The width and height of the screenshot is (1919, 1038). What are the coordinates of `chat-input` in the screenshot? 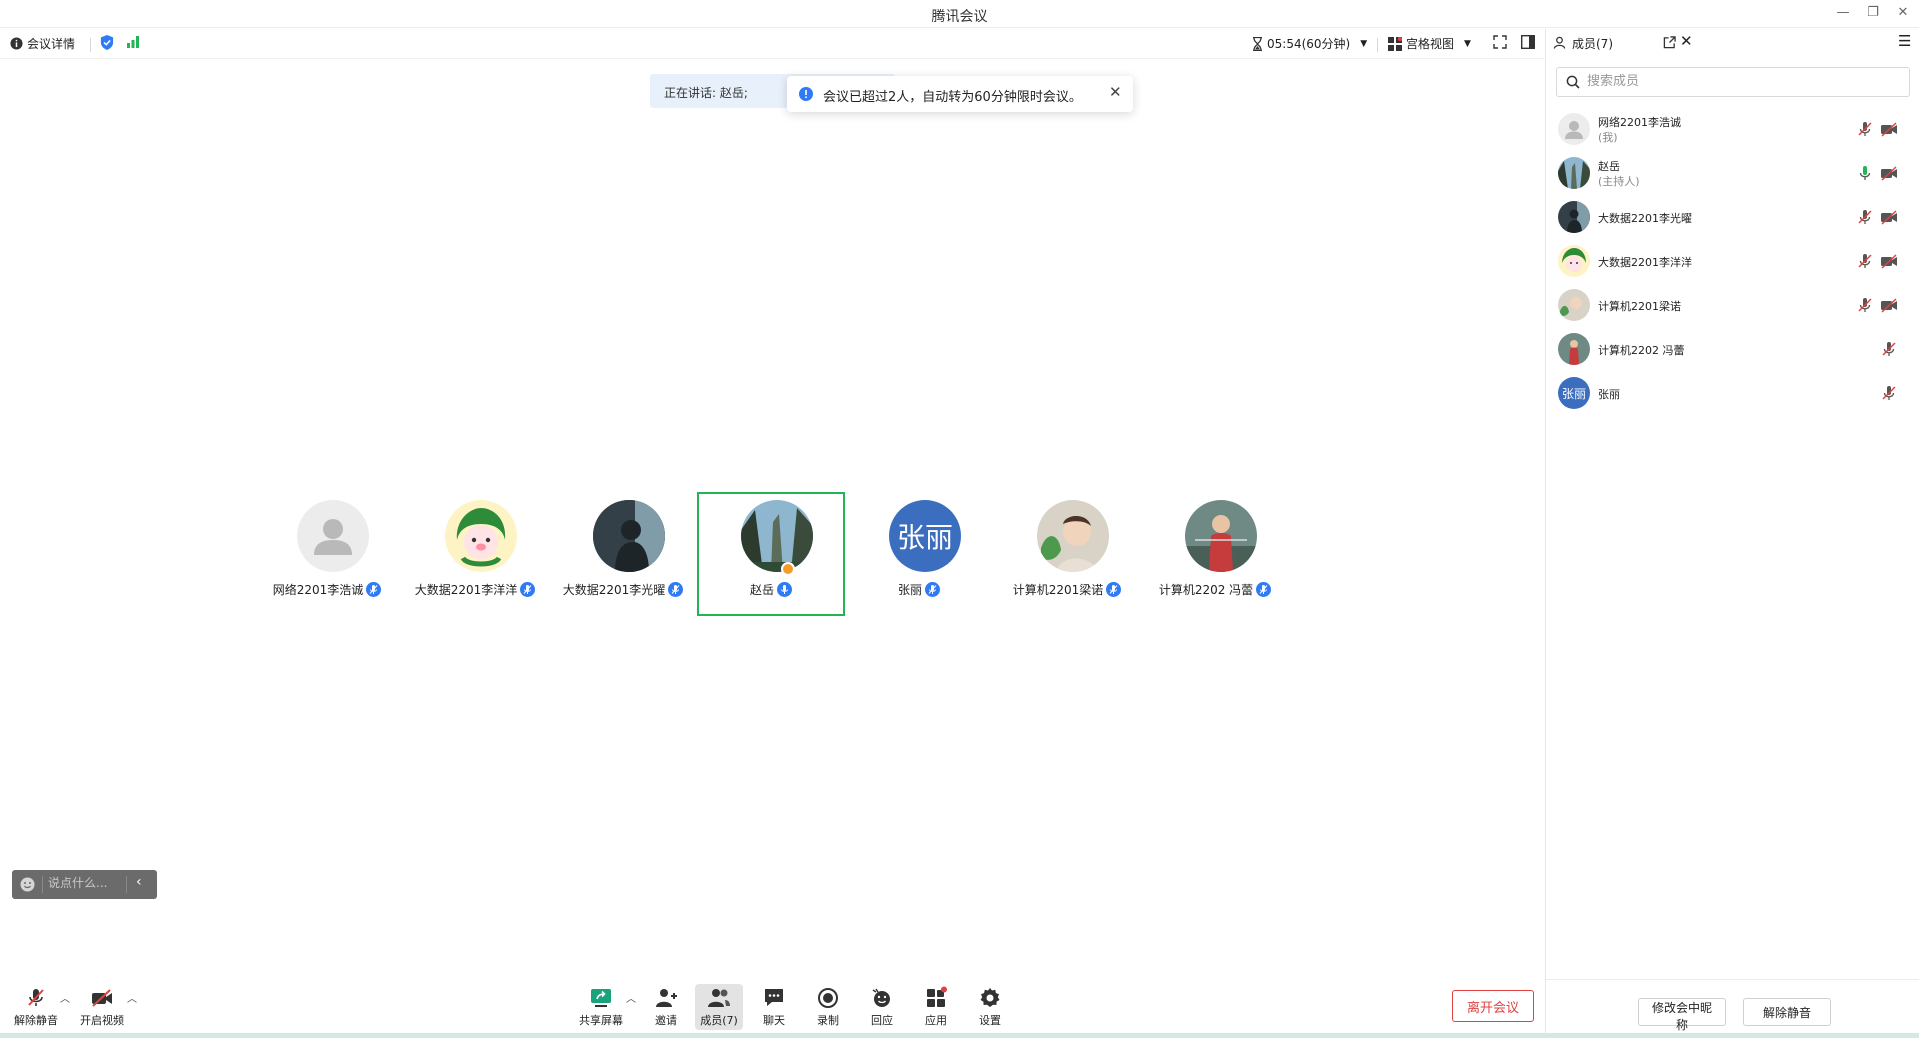 It's located at (83, 883).